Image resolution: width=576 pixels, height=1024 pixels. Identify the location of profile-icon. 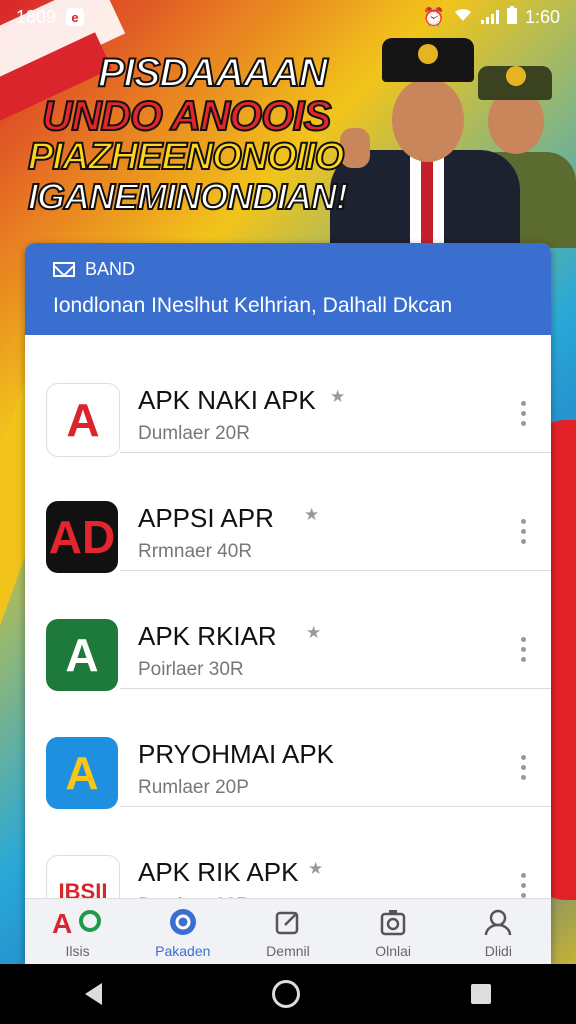
(498, 922).